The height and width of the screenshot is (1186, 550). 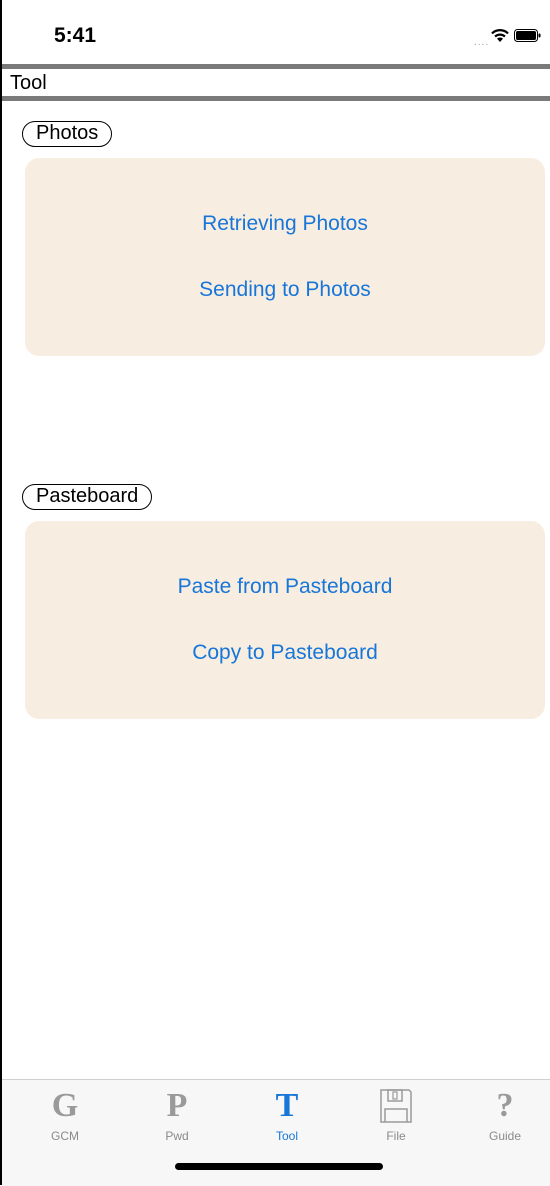 I want to click on sending-to-photos-button: Sending to Photos, so click(x=285, y=290).